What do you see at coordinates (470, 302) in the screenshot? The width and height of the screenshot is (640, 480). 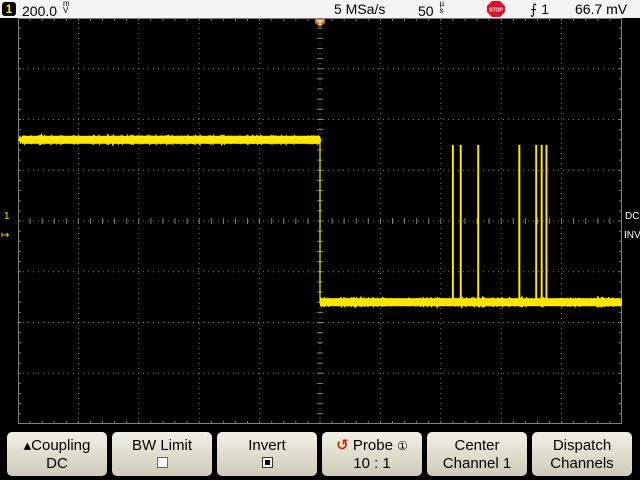 I see `trace-low-band` at bounding box center [470, 302].